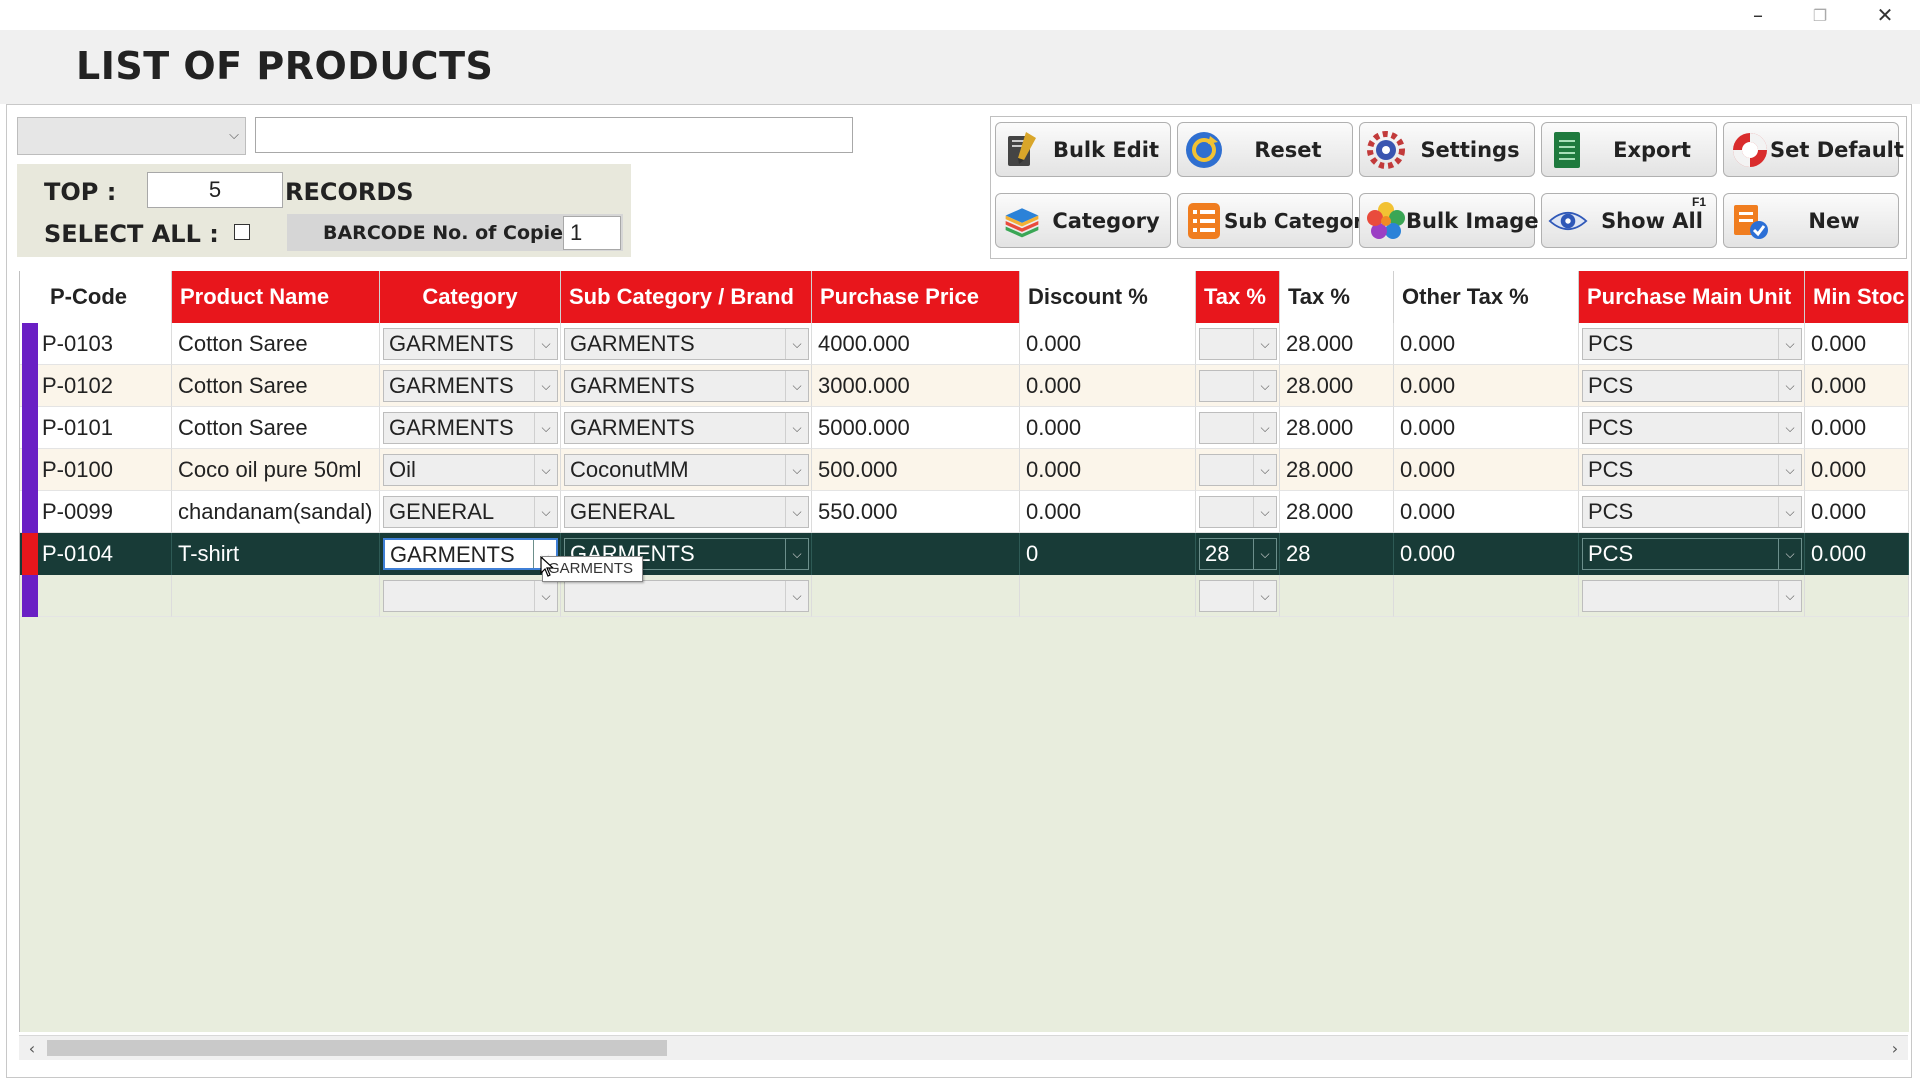  I want to click on restore-button: ❐, so click(1820, 15).